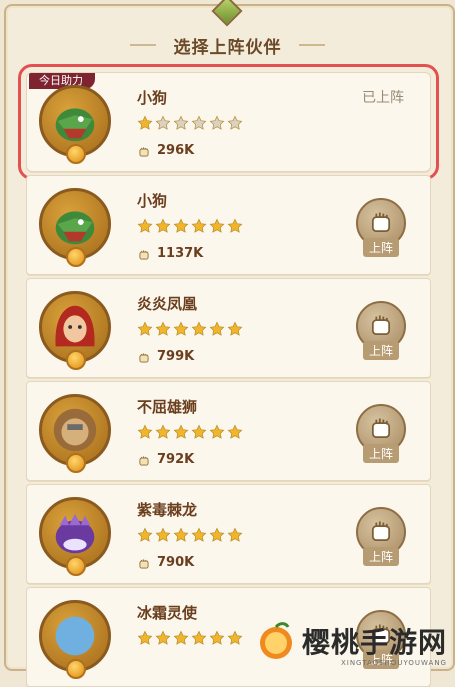 The image size is (455, 687). I want to click on partner-card: 紫毒棘龙 790K 上阵, so click(228, 534).